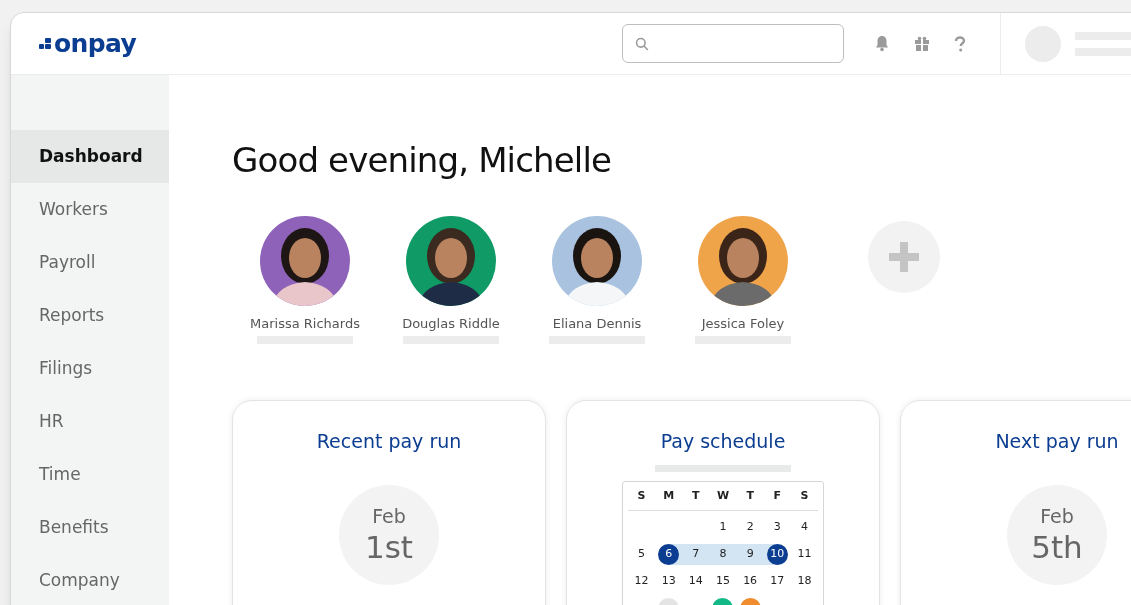 The height and width of the screenshot is (605, 1131). What do you see at coordinates (1057, 547) in the screenshot?
I see `date-day: 5th` at bounding box center [1057, 547].